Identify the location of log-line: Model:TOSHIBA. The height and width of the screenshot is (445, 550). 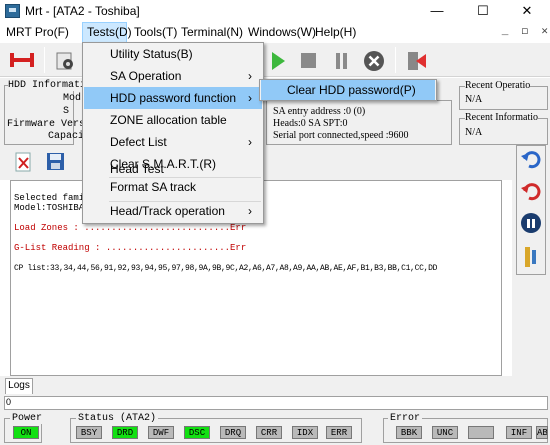
(49, 208).